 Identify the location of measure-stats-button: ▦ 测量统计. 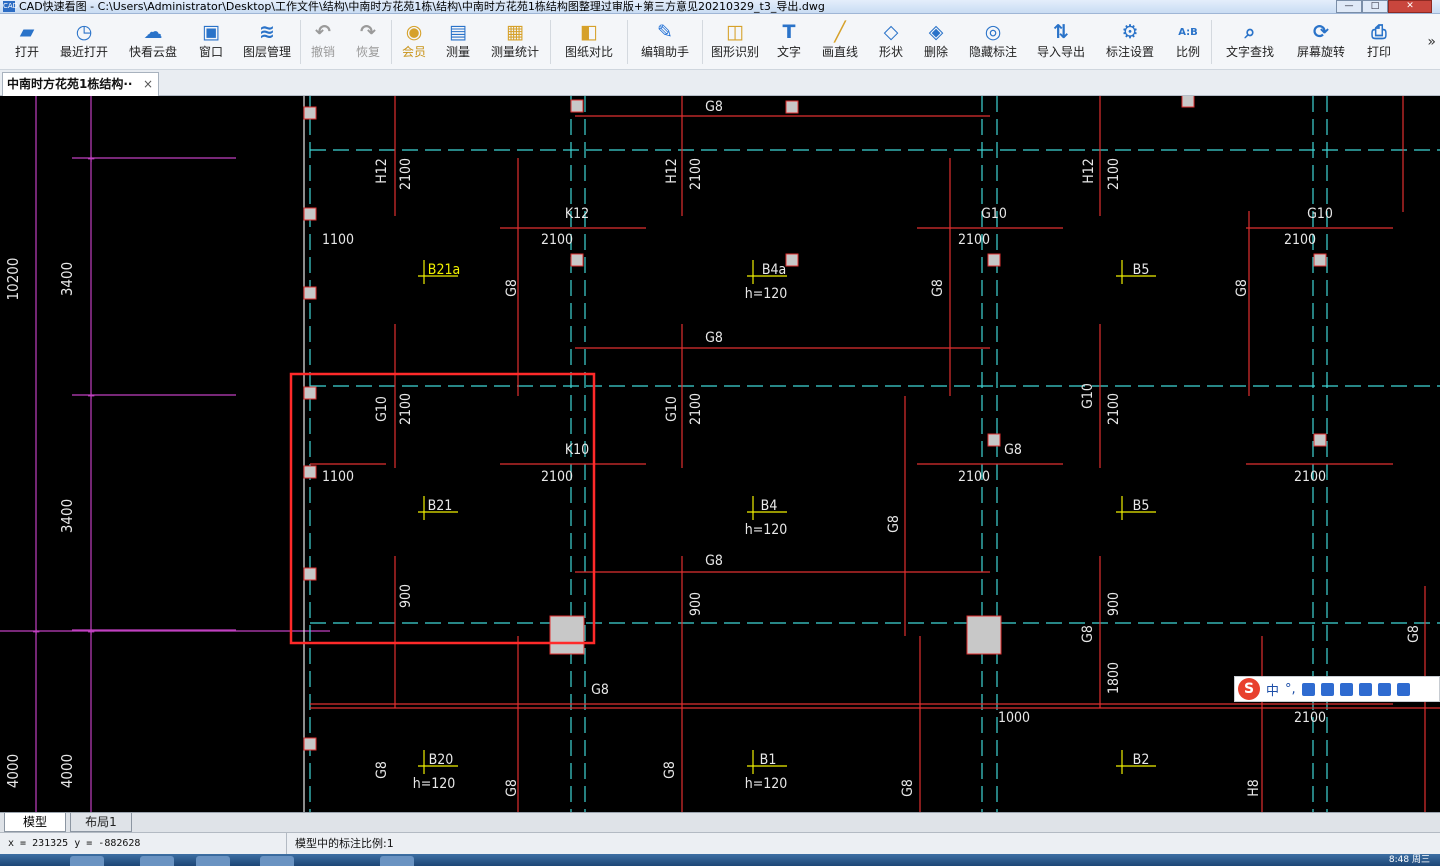
(515, 42).